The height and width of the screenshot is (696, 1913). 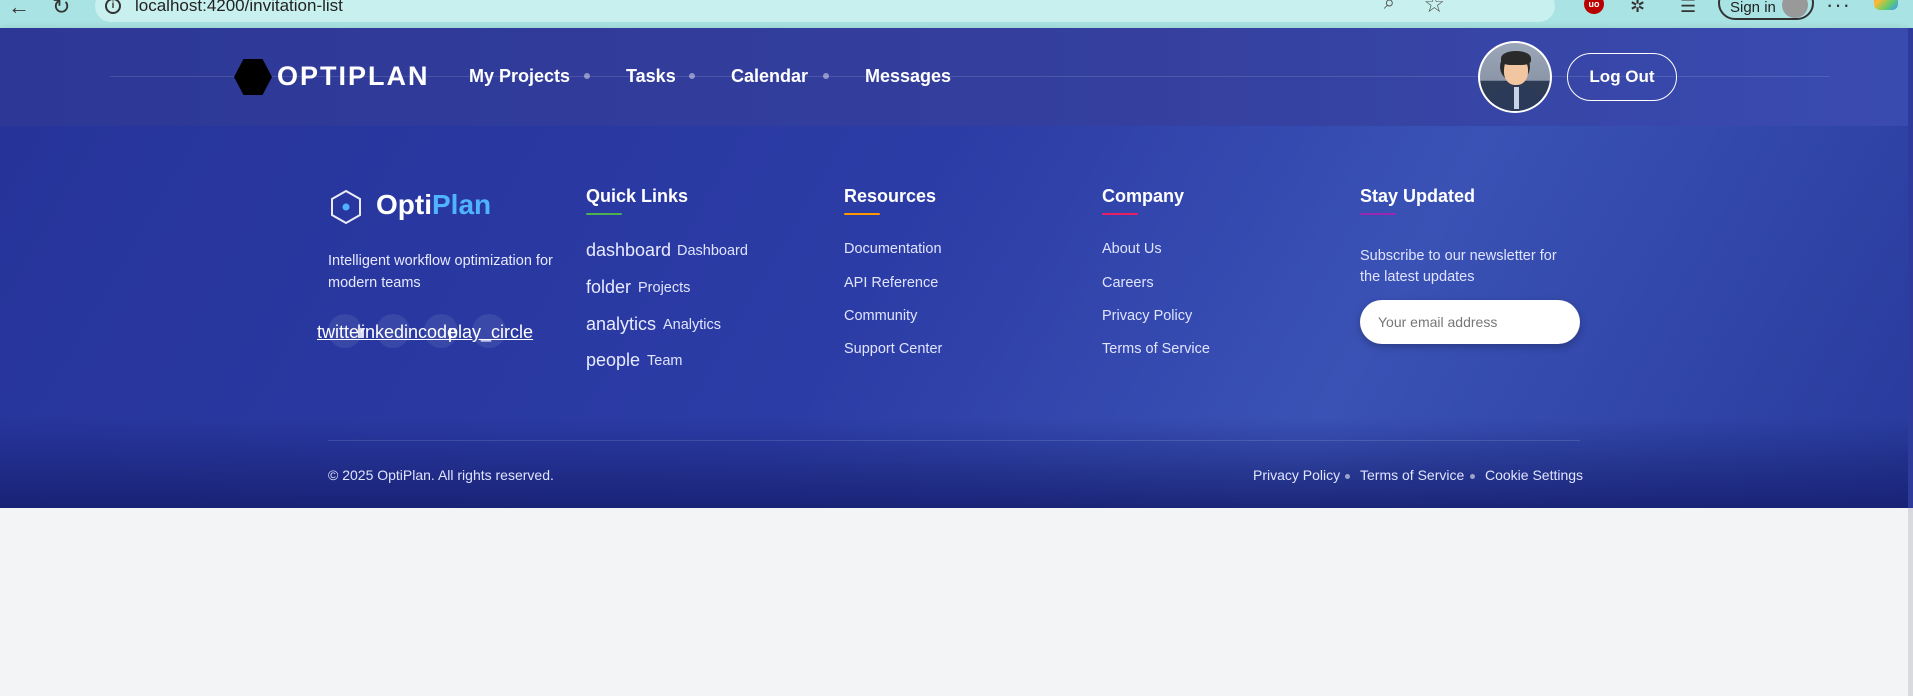 What do you see at coordinates (628, 250) in the screenshot?
I see `dashboard-icon: dashboard` at bounding box center [628, 250].